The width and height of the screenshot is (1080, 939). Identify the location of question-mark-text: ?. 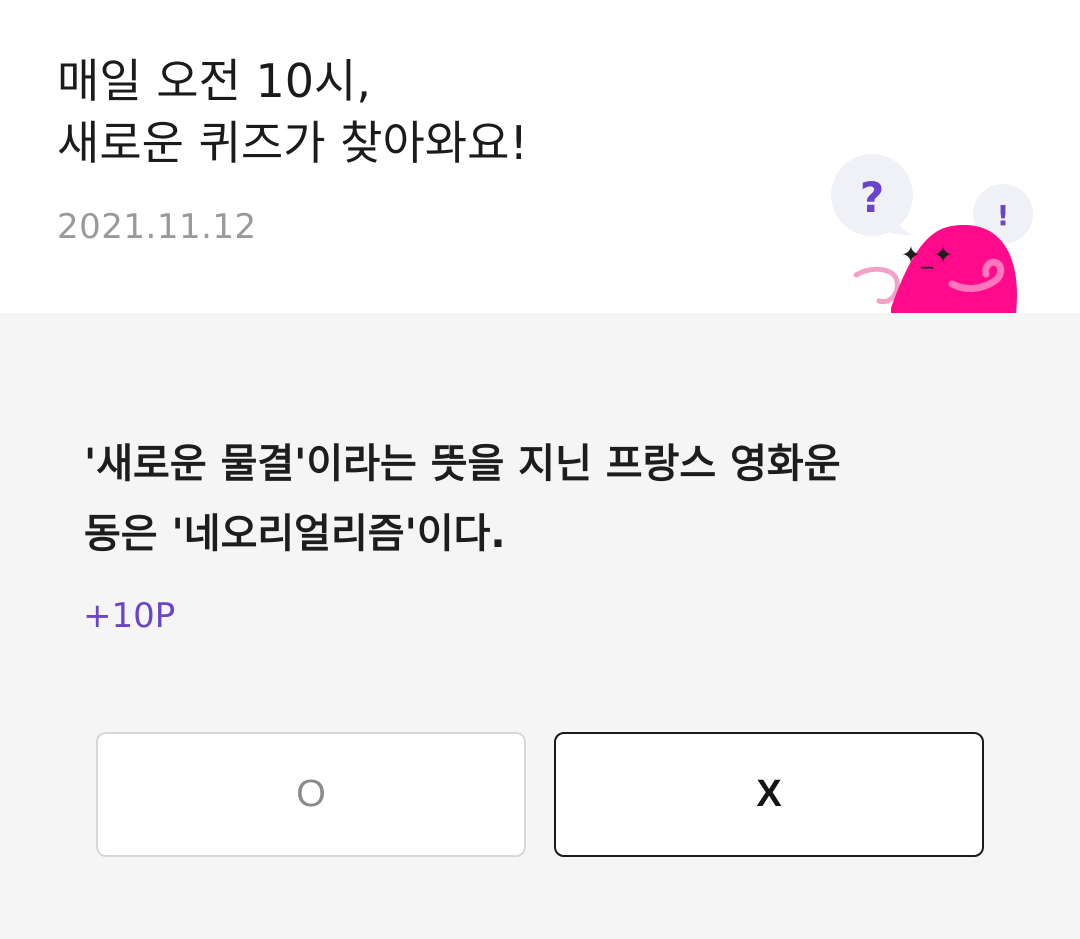
(872, 197).